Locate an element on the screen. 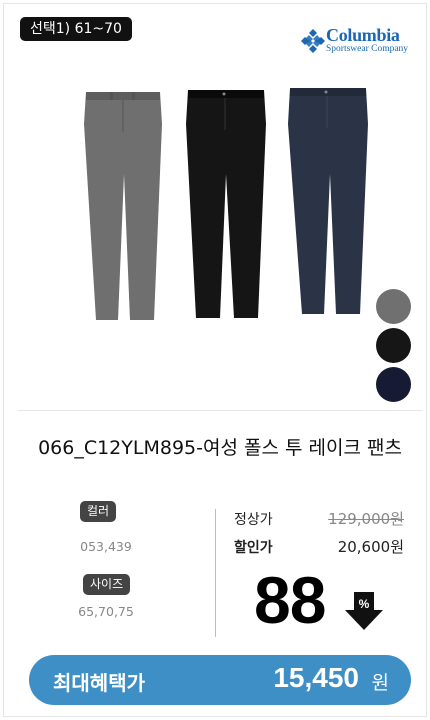  regular-price-value: 129,000원 is located at coordinates (366, 519).